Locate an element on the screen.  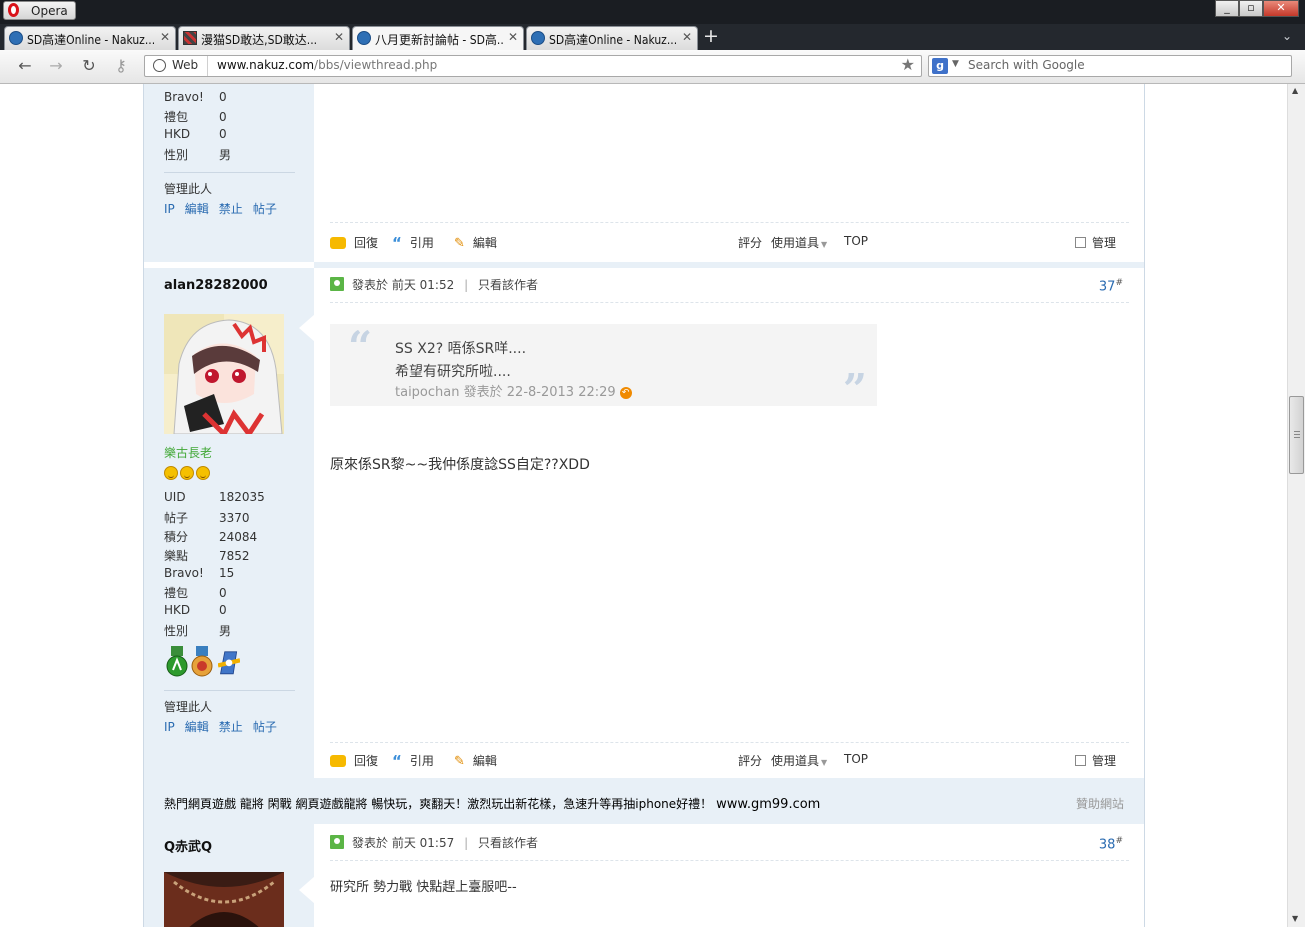
opera-menu-button: Opera is located at coordinates (39, 10).